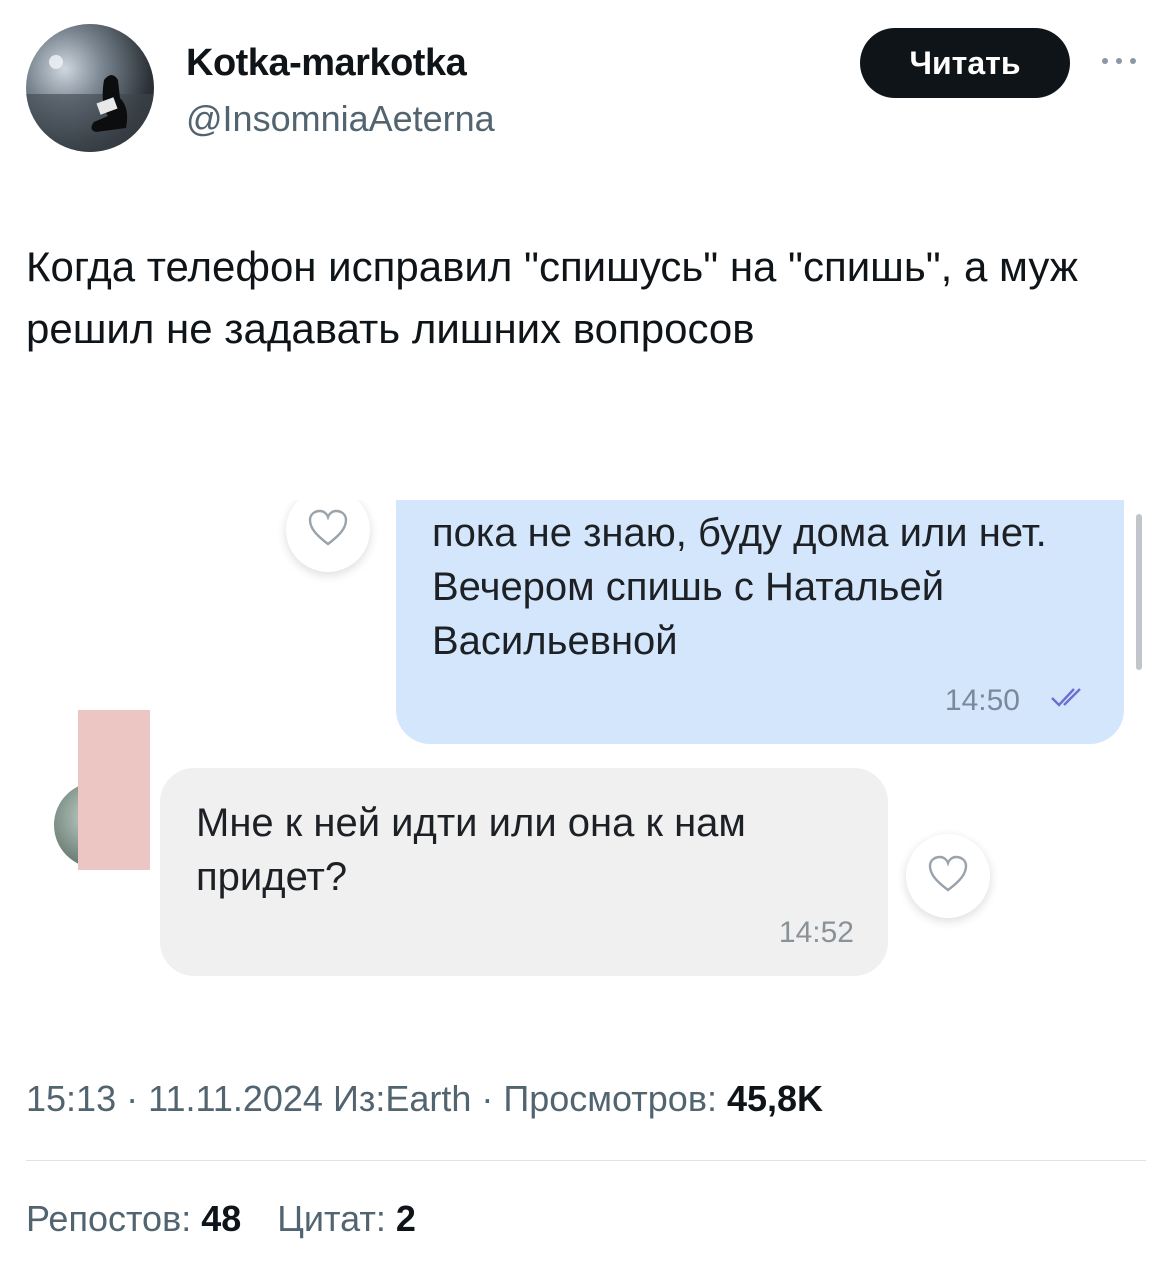  I want to click on reposts-label: Репостов:, so click(109, 1218).